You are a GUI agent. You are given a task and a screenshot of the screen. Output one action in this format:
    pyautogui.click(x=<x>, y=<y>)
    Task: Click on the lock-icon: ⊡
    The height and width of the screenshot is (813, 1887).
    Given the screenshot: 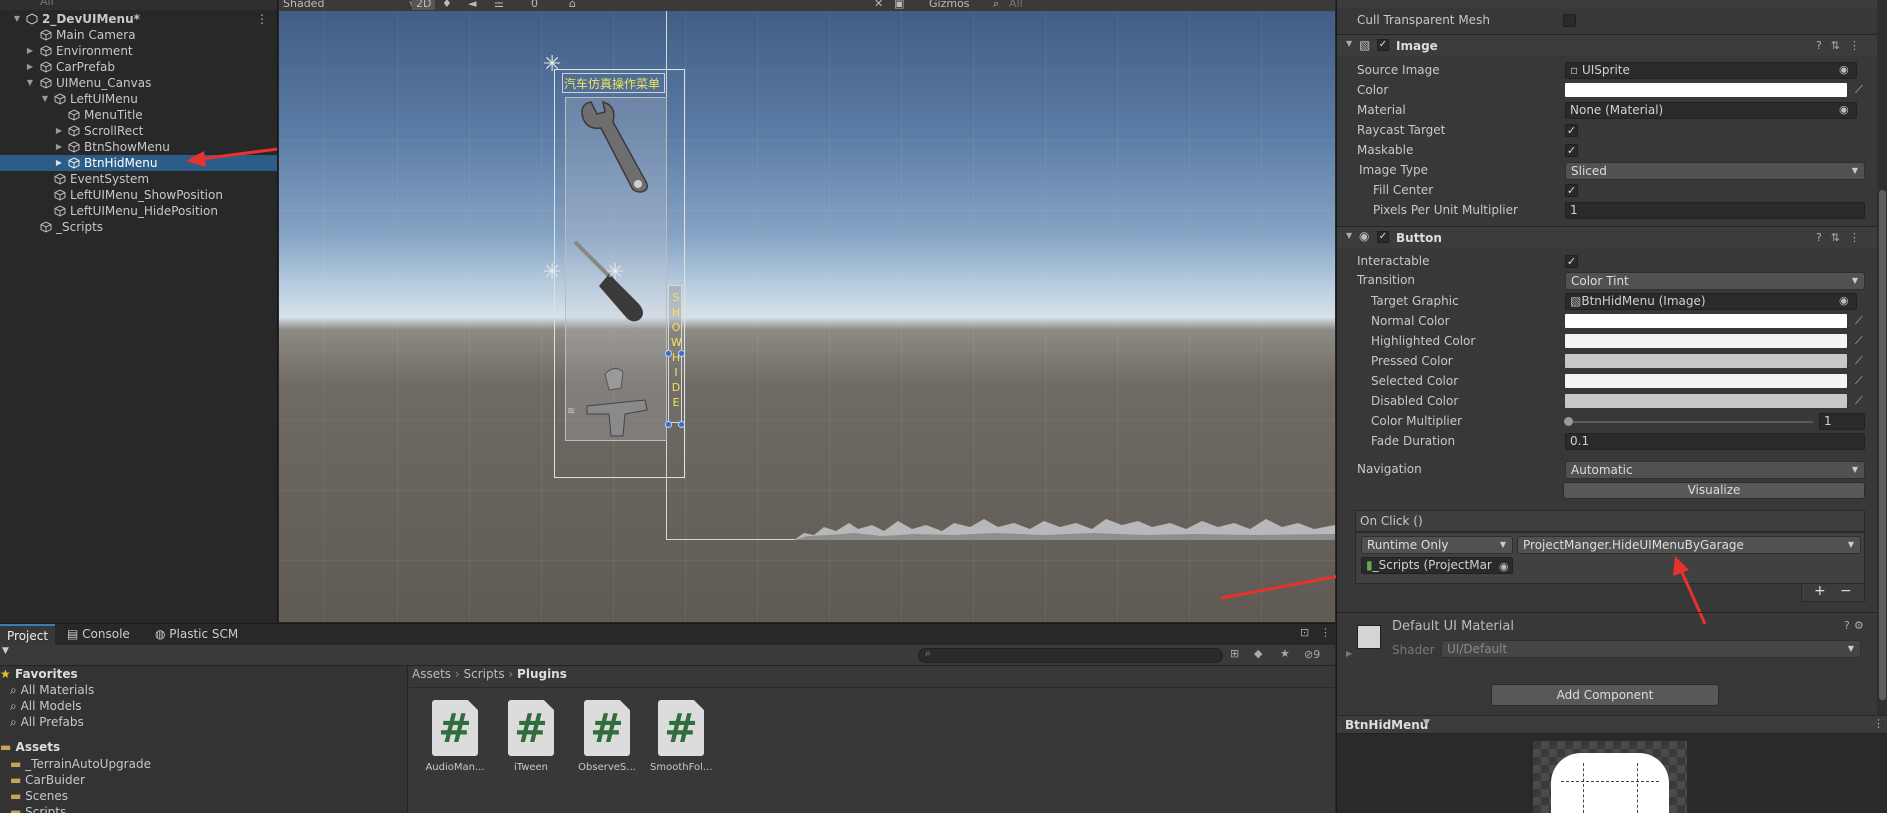 What is the action you would take?
    pyautogui.click(x=1304, y=632)
    